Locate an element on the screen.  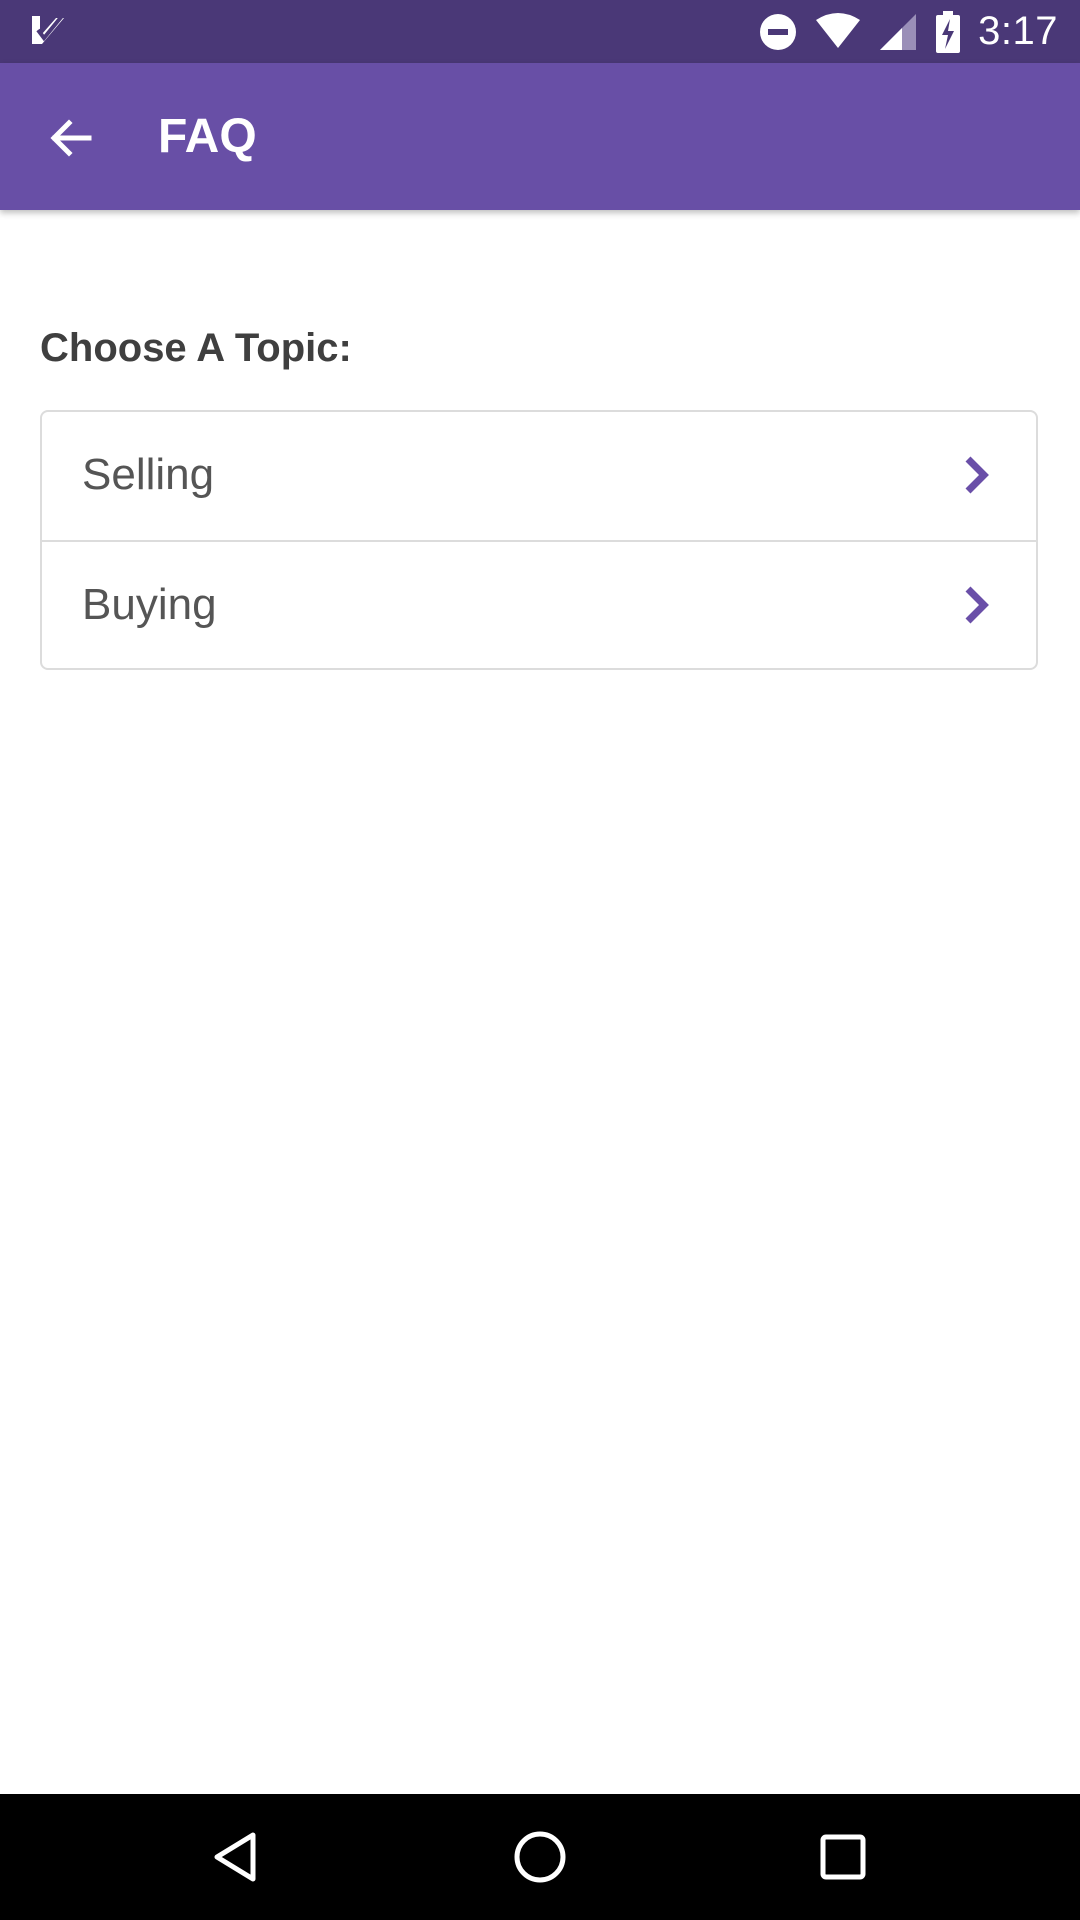
app-bar: FAQ is located at coordinates (540, 136).